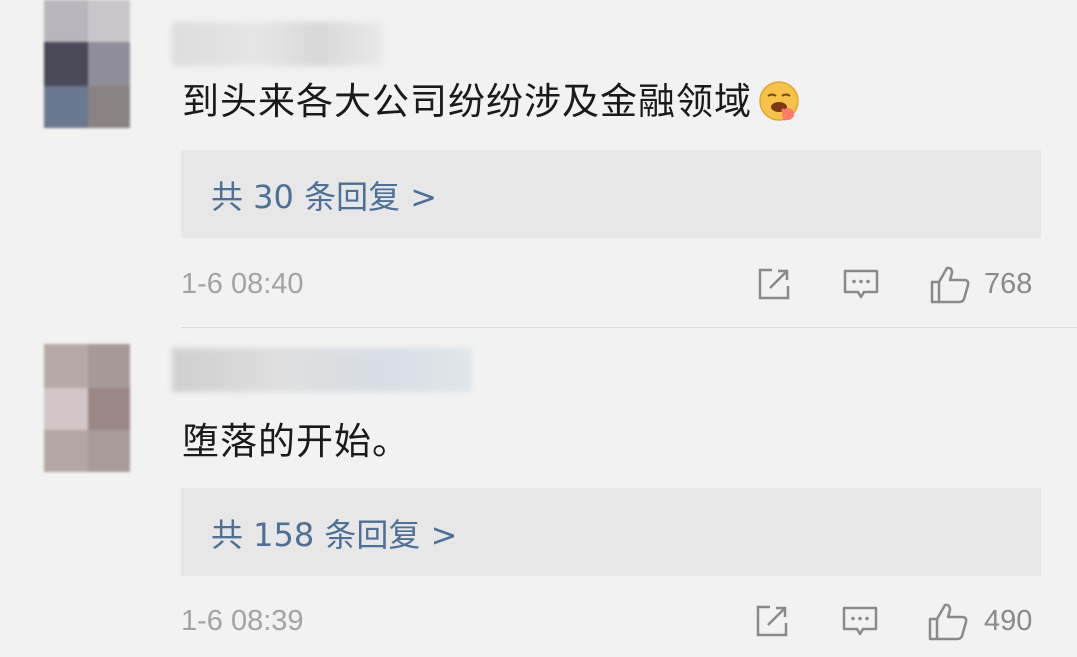 This screenshot has width=1077, height=657. Describe the element at coordinates (1008, 284) in the screenshot. I see `like-count: 768` at that location.